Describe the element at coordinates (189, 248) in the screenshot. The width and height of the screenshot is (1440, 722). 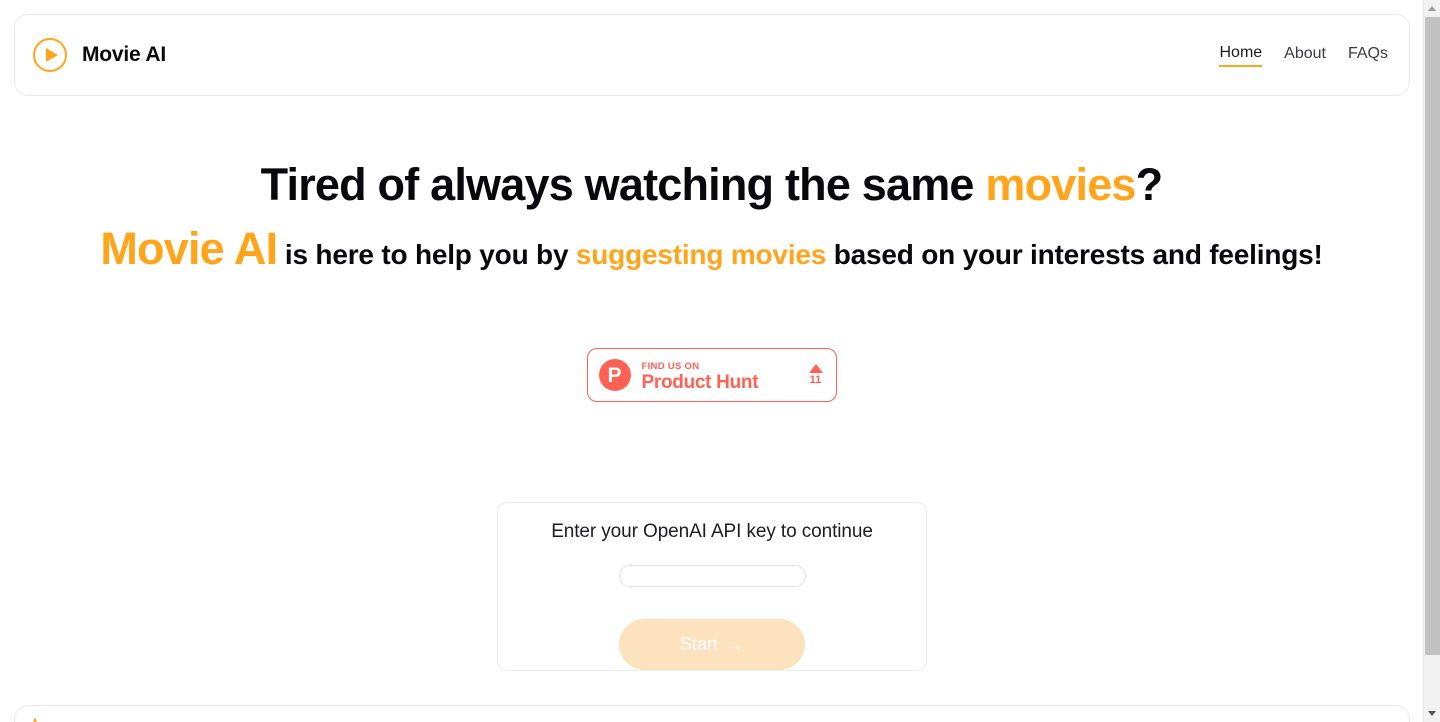
I see `hero-brand-accent: Movie AI` at that location.